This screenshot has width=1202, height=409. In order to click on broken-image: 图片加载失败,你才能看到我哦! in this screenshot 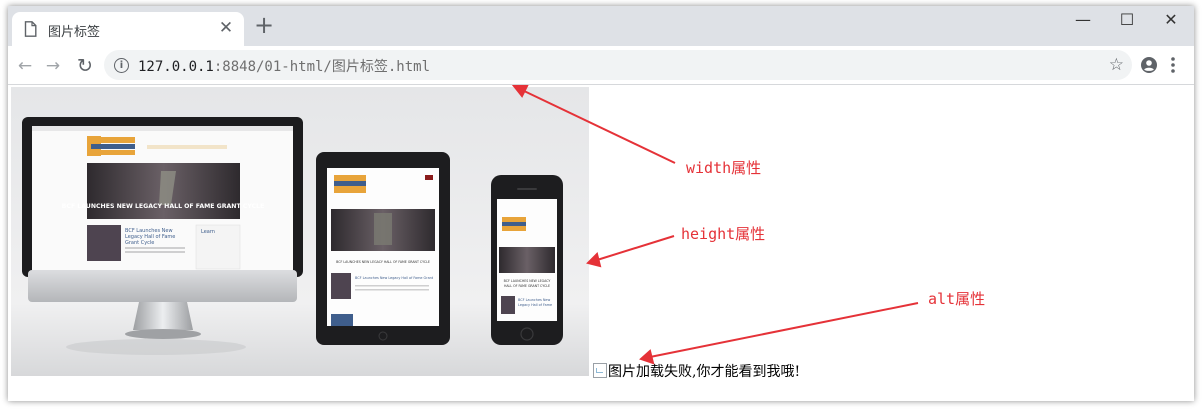, I will do `click(696, 371)`.